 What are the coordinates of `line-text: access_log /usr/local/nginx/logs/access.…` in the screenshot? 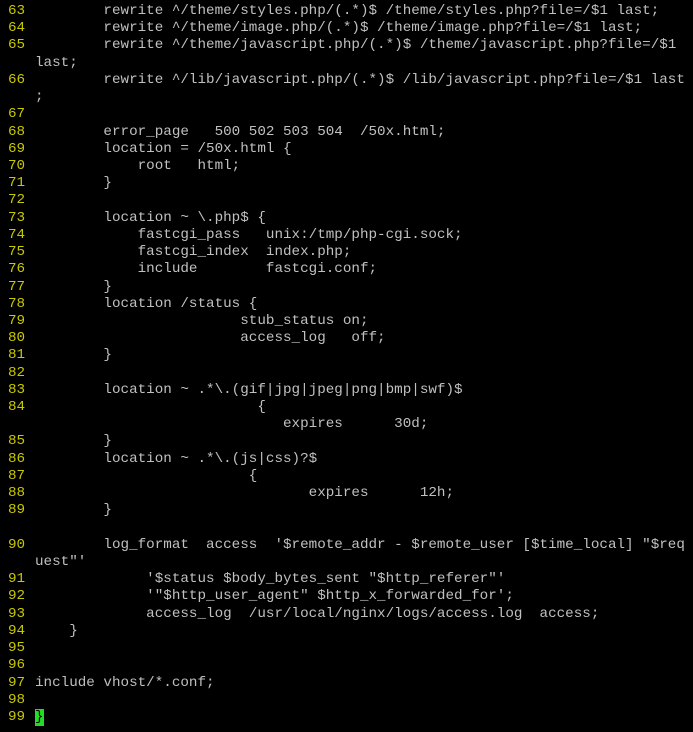 It's located at (317, 613).